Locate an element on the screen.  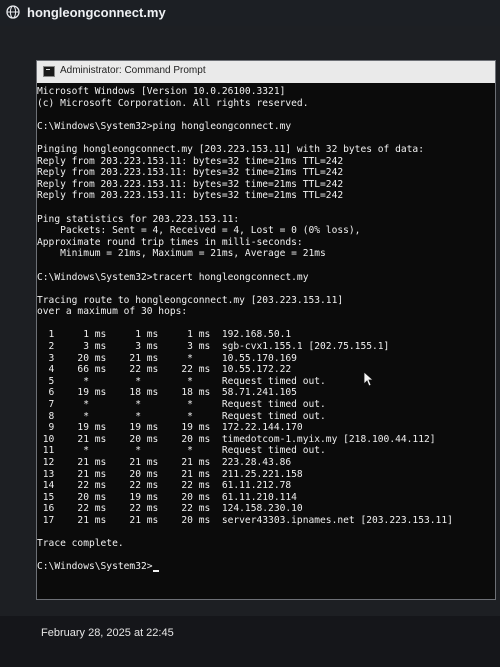
console-line: Ping statistics for 203.223.153.11: is located at coordinates (138, 219).